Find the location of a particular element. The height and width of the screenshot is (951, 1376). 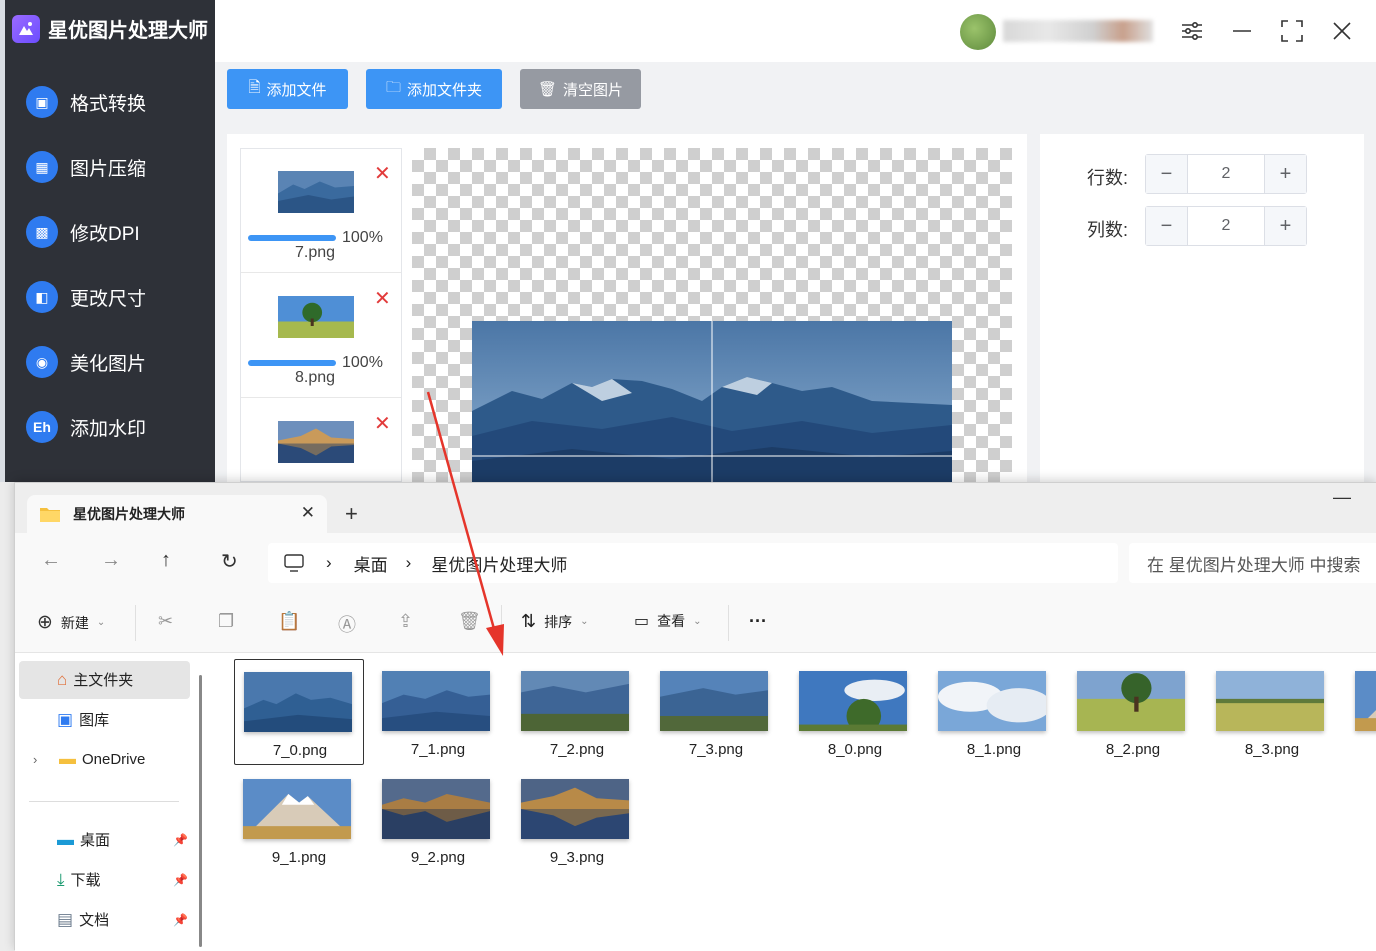

explorer-tab-bar: 星优图片处理大师 ✕ + — is located at coordinates (695, 508).